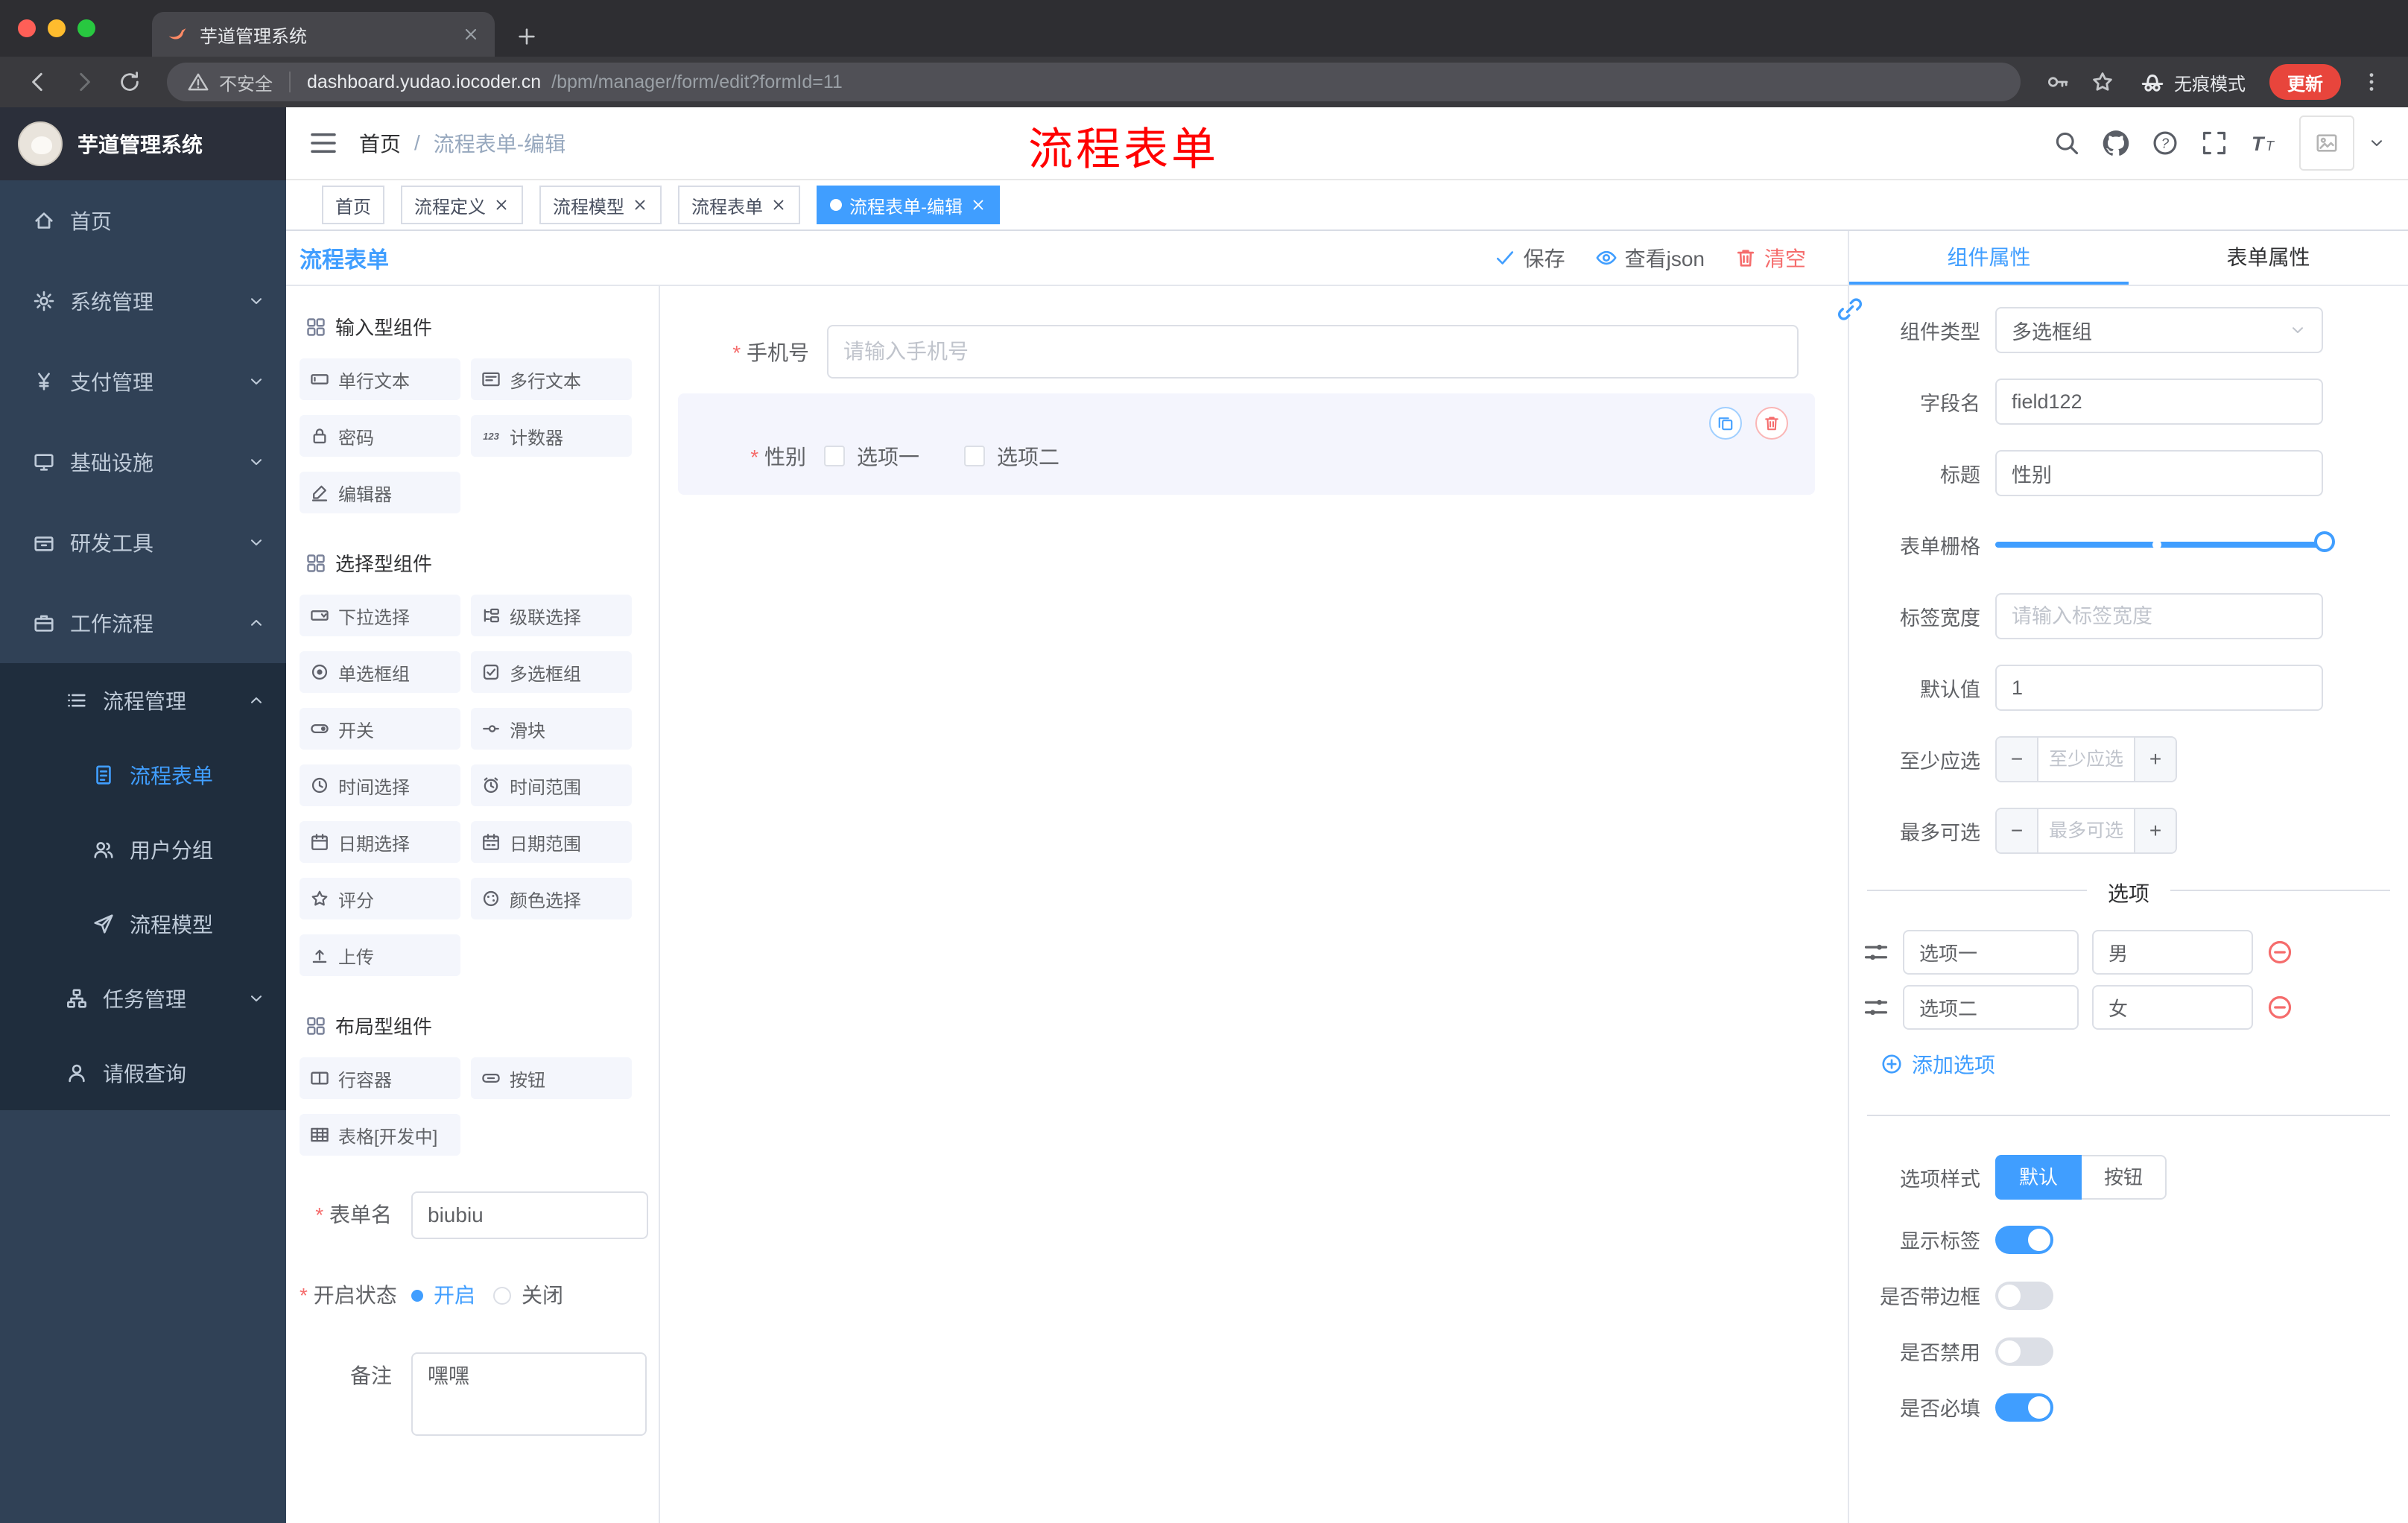 This screenshot has height=1523, width=2408. Describe the element at coordinates (2144, 1064) in the screenshot. I see `add-option-button: 添加选项` at that location.